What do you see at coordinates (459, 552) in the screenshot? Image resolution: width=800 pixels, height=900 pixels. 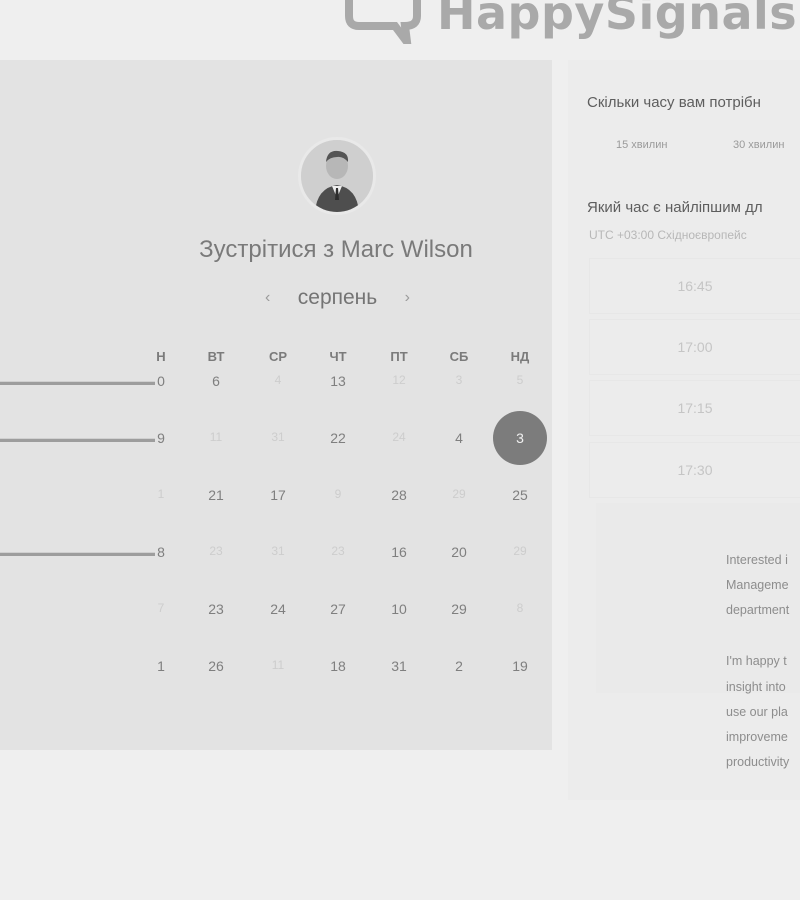 I see `calendar-day: 20` at bounding box center [459, 552].